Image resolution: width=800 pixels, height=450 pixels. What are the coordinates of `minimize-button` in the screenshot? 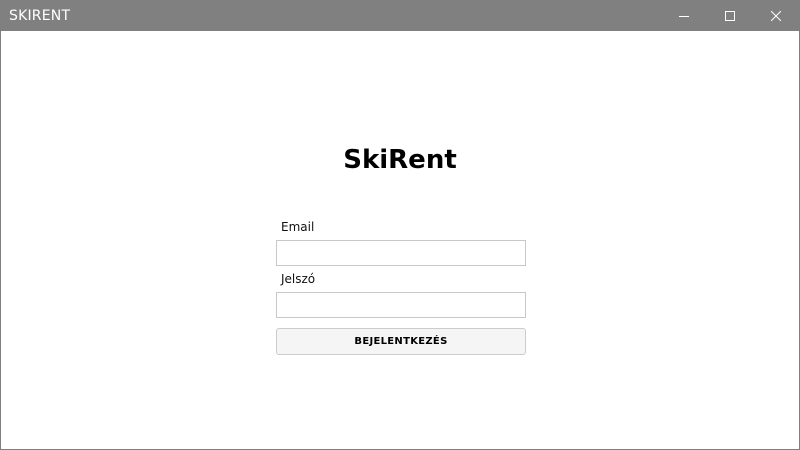 It's located at (684, 16).